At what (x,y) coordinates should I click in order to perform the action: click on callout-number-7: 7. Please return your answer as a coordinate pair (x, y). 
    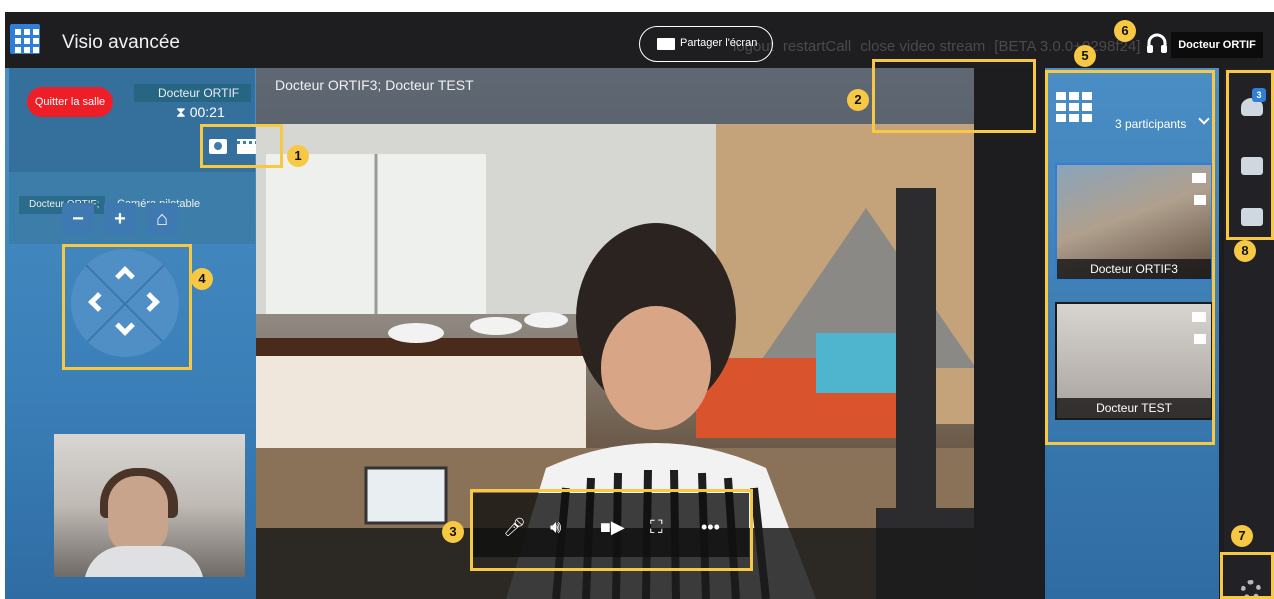
    Looking at the image, I should click on (1242, 536).